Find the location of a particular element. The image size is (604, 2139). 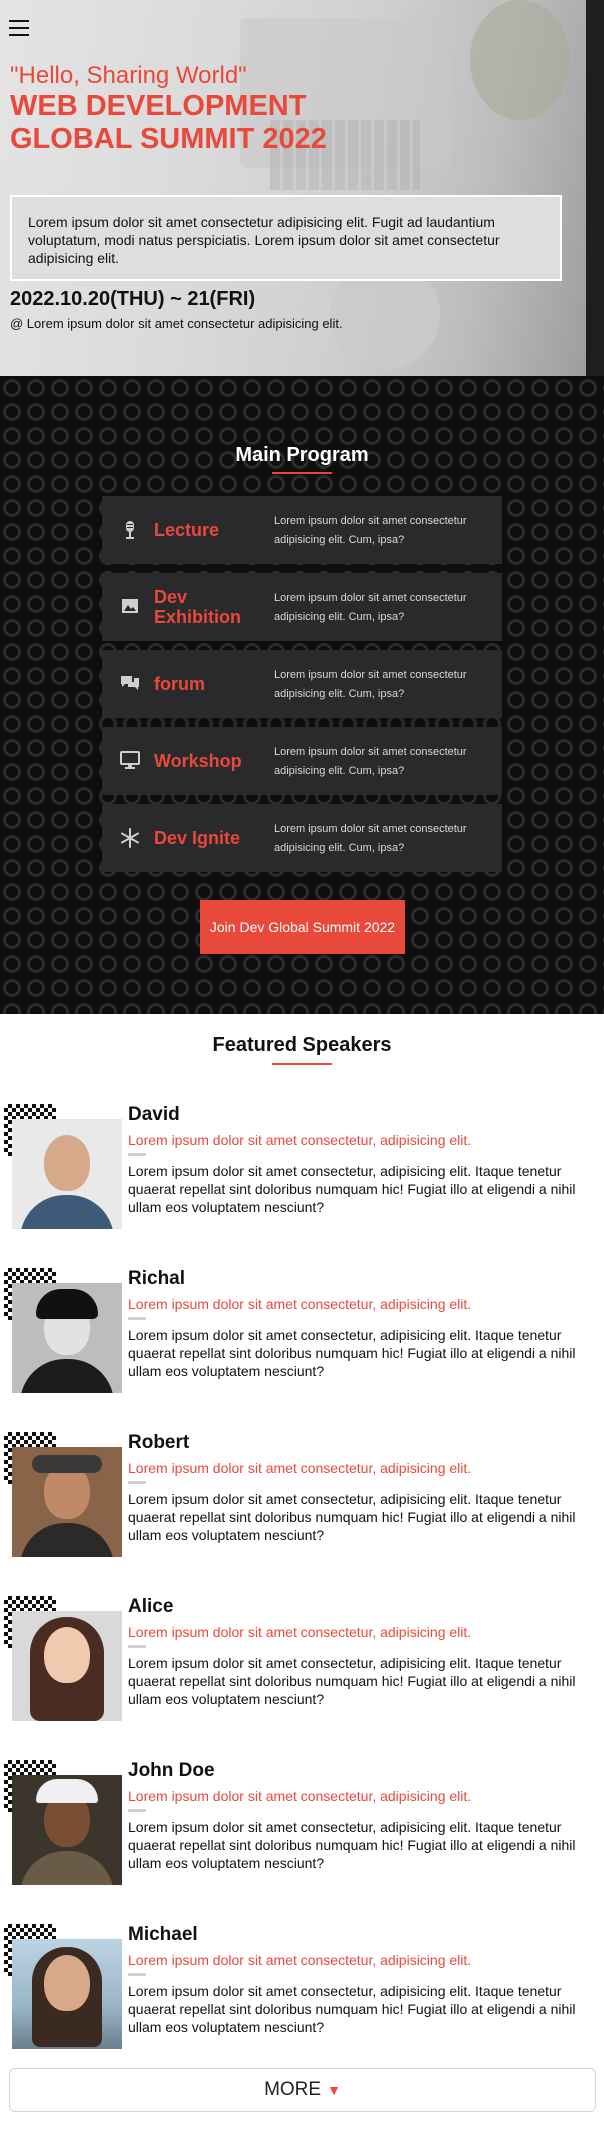

speaker-name: David is located at coordinates (154, 1114).